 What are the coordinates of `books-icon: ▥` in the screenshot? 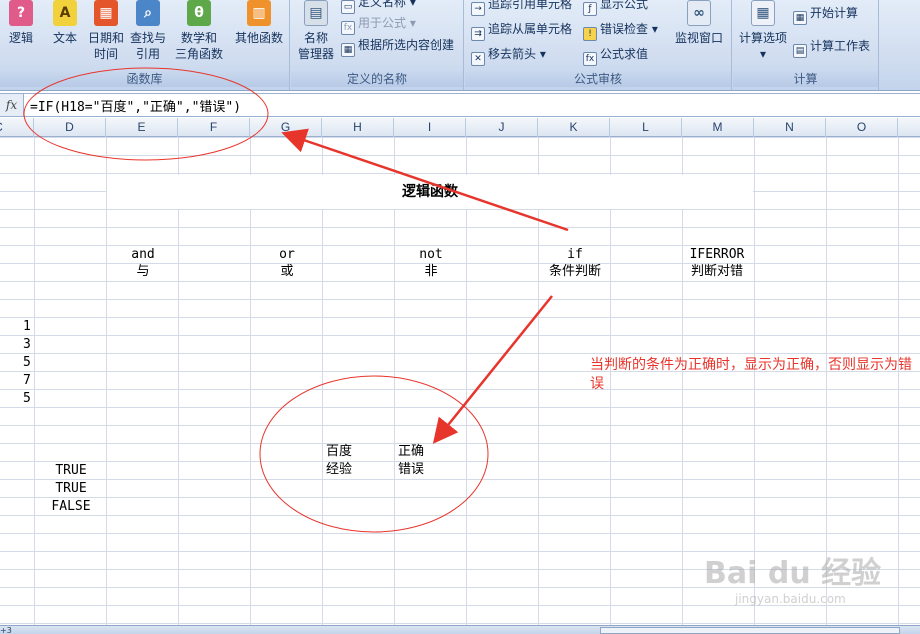 It's located at (259, 13).